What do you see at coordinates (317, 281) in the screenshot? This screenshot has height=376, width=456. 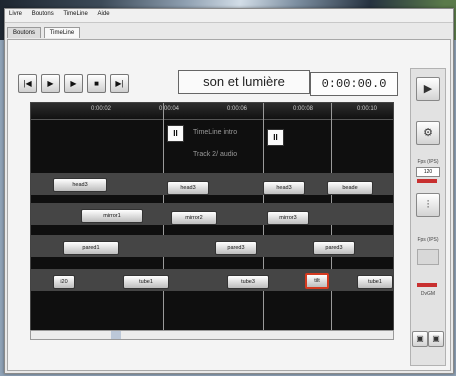 I see `clip-selected: tilt` at bounding box center [317, 281].